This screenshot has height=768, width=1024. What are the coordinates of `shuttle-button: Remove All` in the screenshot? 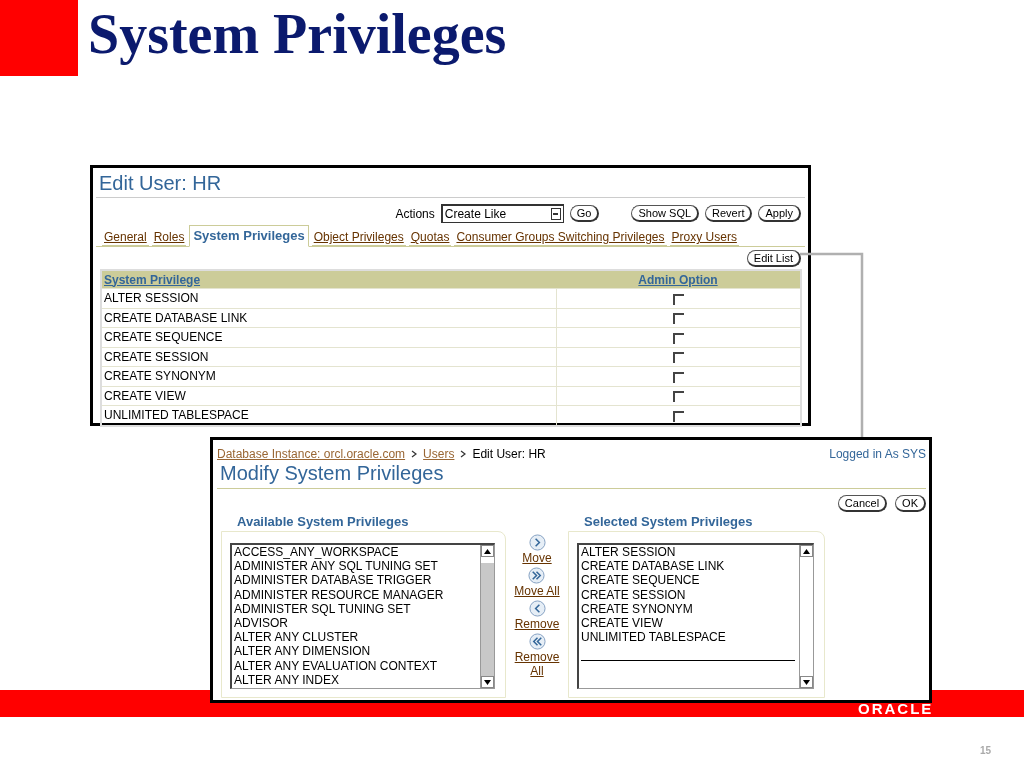 It's located at (537, 655).